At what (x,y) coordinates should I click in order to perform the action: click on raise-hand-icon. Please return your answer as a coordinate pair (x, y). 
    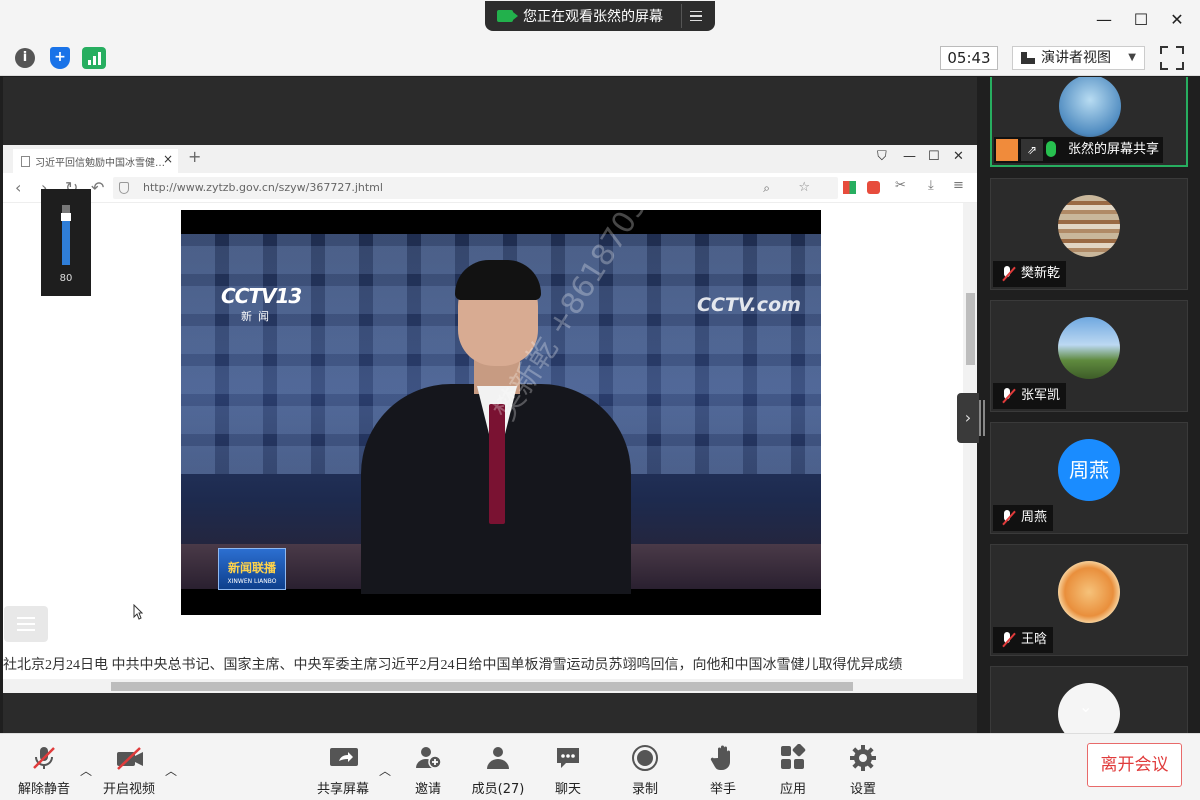
    Looking at the image, I should click on (723, 758).